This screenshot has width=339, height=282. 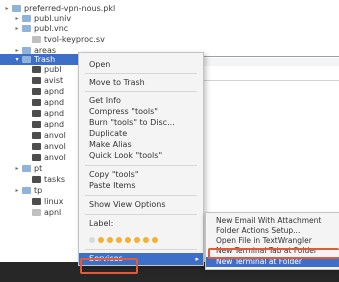 I want to click on tree-row: tasks, so click(x=44, y=179).